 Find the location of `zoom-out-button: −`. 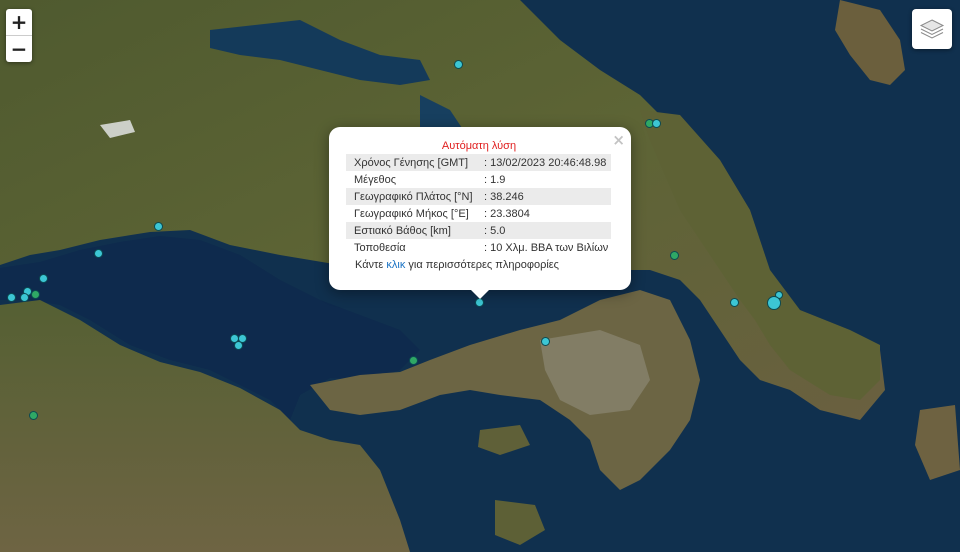

zoom-out-button: − is located at coordinates (19, 48).